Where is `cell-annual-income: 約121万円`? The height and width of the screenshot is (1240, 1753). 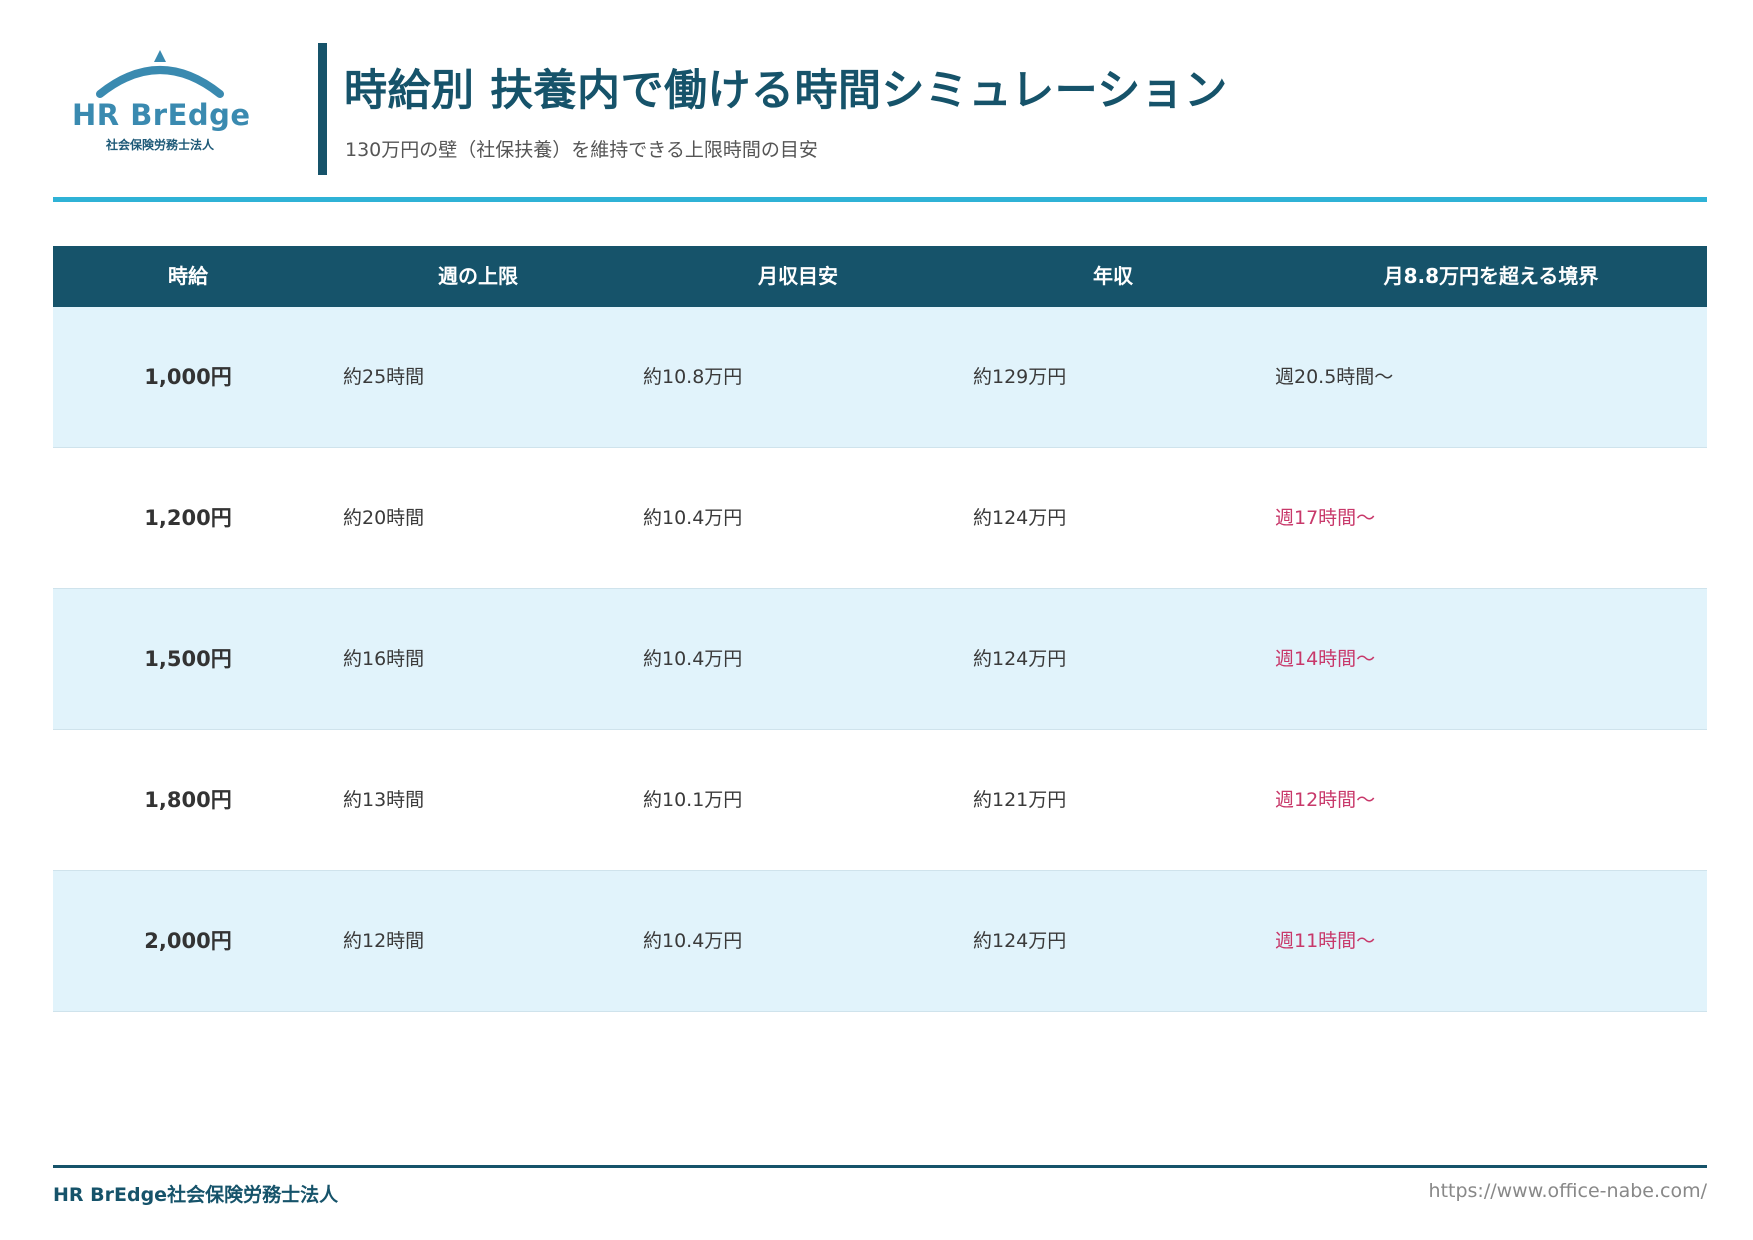 cell-annual-income: 約121万円 is located at coordinates (1020, 800).